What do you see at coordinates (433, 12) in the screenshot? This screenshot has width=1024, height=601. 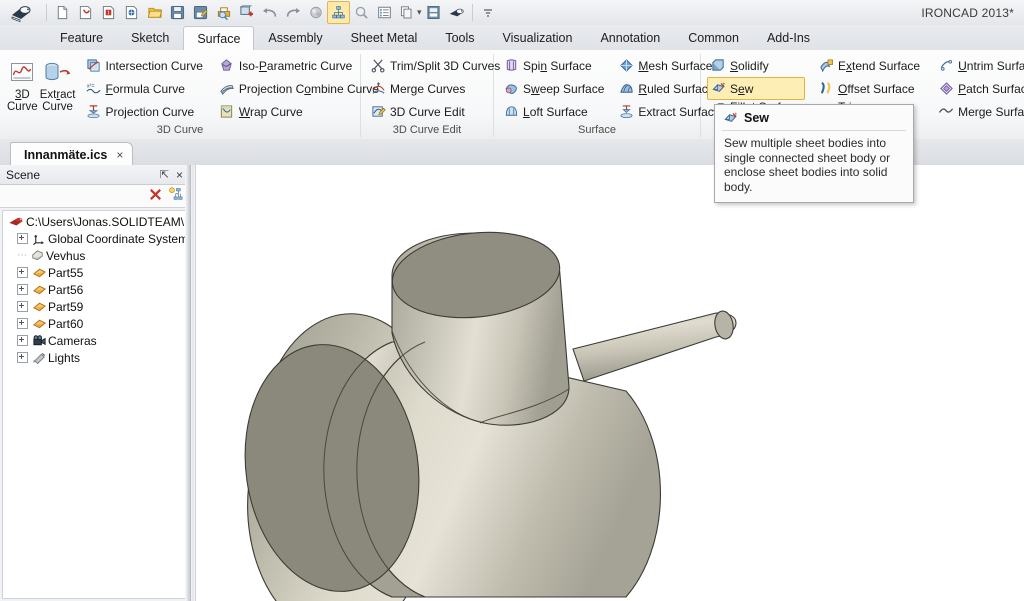 I see `catalog-icon` at bounding box center [433, 12].